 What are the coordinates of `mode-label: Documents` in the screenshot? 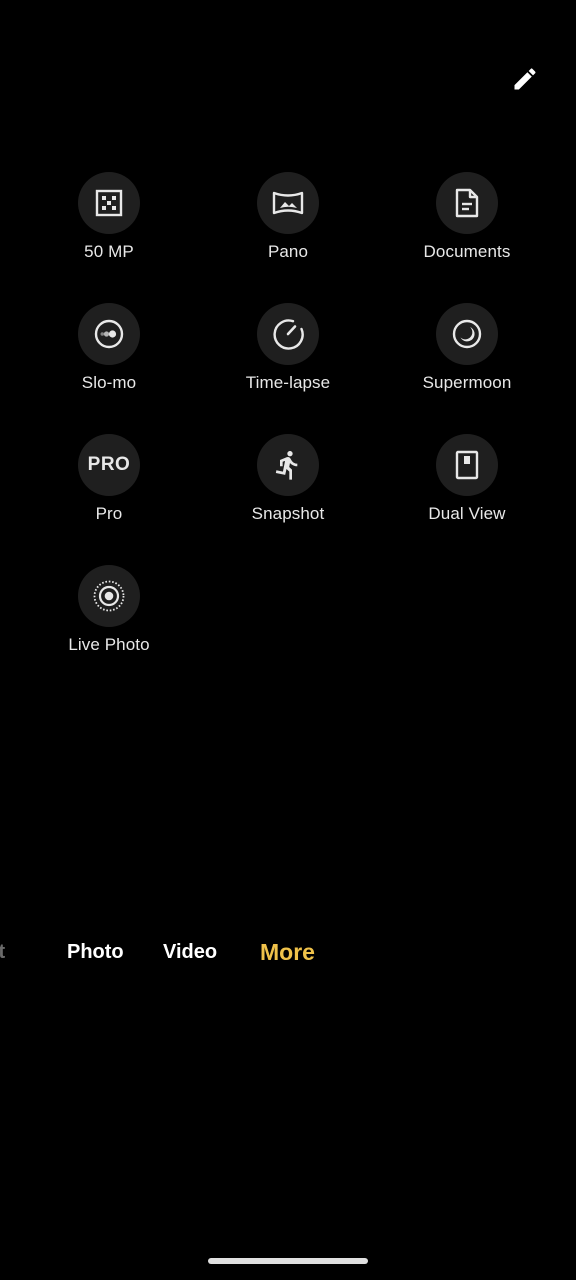 It's located at (467, 251).